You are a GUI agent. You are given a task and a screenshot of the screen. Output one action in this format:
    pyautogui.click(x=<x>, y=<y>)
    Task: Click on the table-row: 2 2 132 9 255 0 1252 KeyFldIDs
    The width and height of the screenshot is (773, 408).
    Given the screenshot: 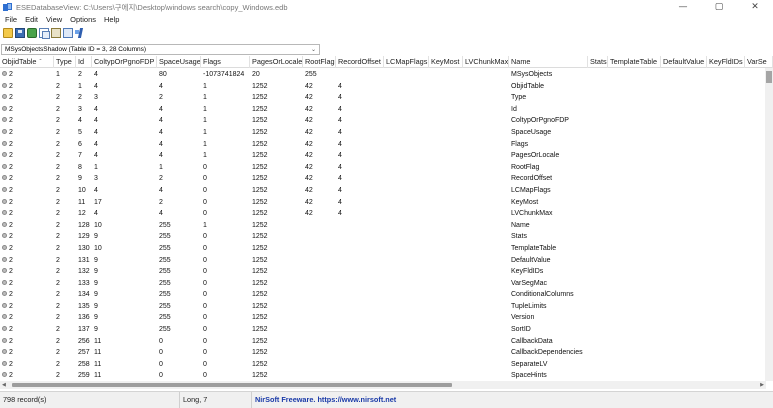 What is the action you would take?
    pyautogui.click(x=383, y=272)
    